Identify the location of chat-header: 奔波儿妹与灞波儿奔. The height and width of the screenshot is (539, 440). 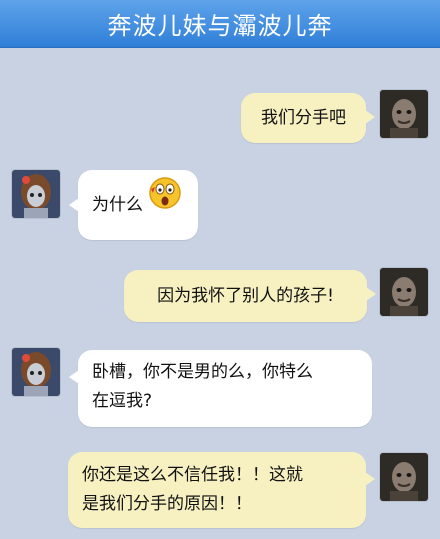
(220, 24).